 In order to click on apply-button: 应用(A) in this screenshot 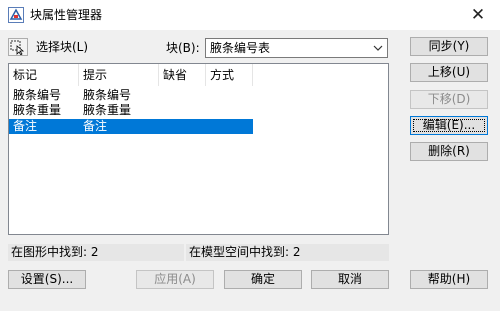, I will do `click(175, 279)`.